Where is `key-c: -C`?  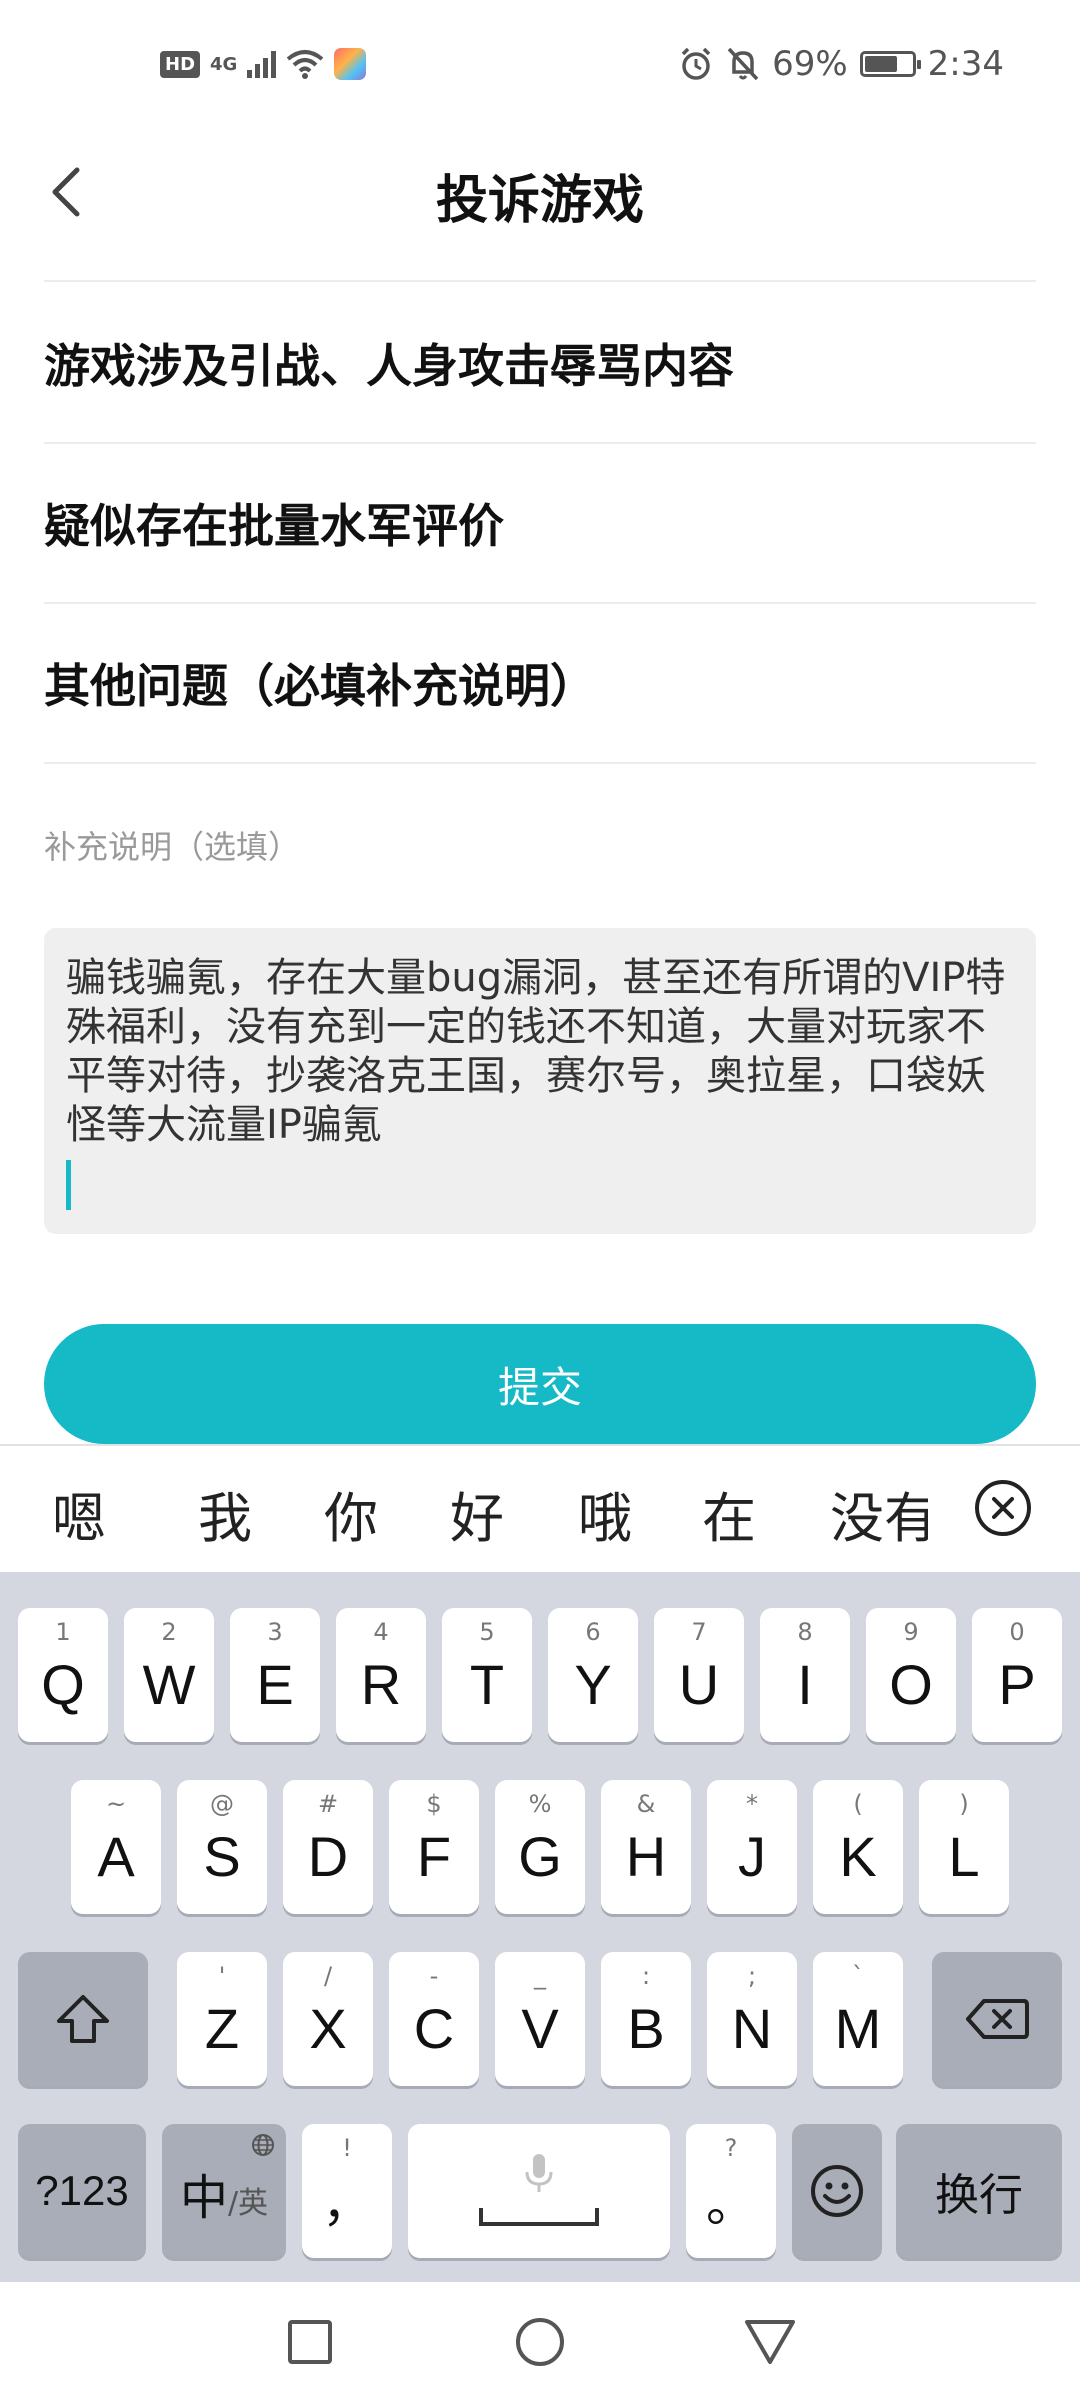
key-c: -C is located at coordinates (434, 2019).